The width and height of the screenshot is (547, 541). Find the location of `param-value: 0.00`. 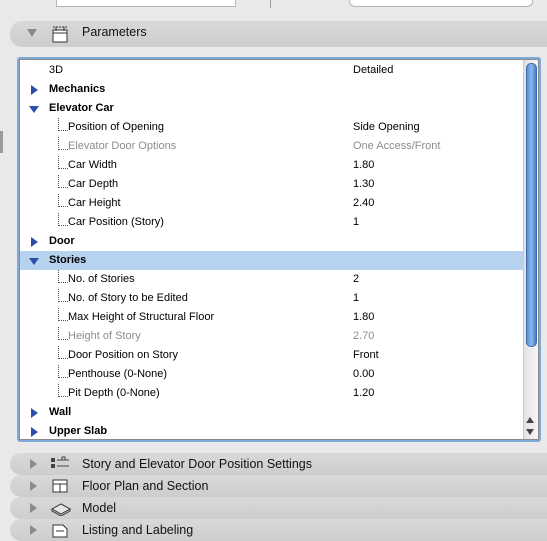

param-value: 0.00 is located at coordinates (363, 374).